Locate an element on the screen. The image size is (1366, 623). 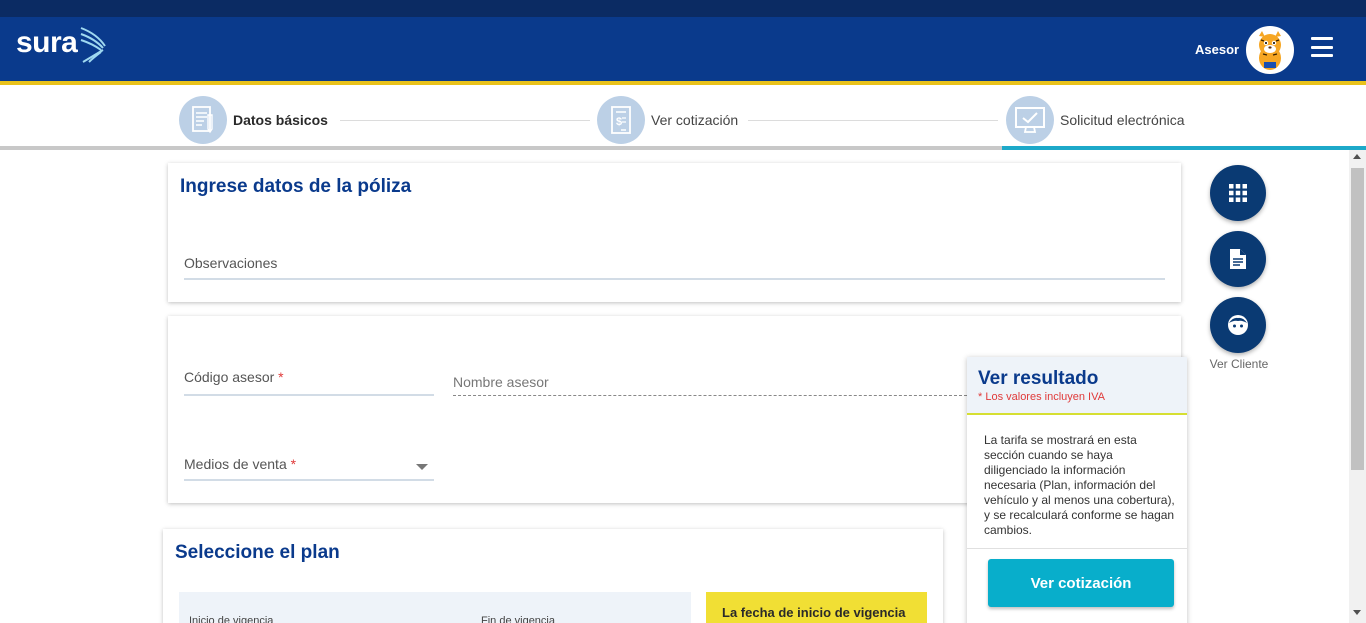
view-quote-button: Ver cotización is located at coordinates (1081, 583).